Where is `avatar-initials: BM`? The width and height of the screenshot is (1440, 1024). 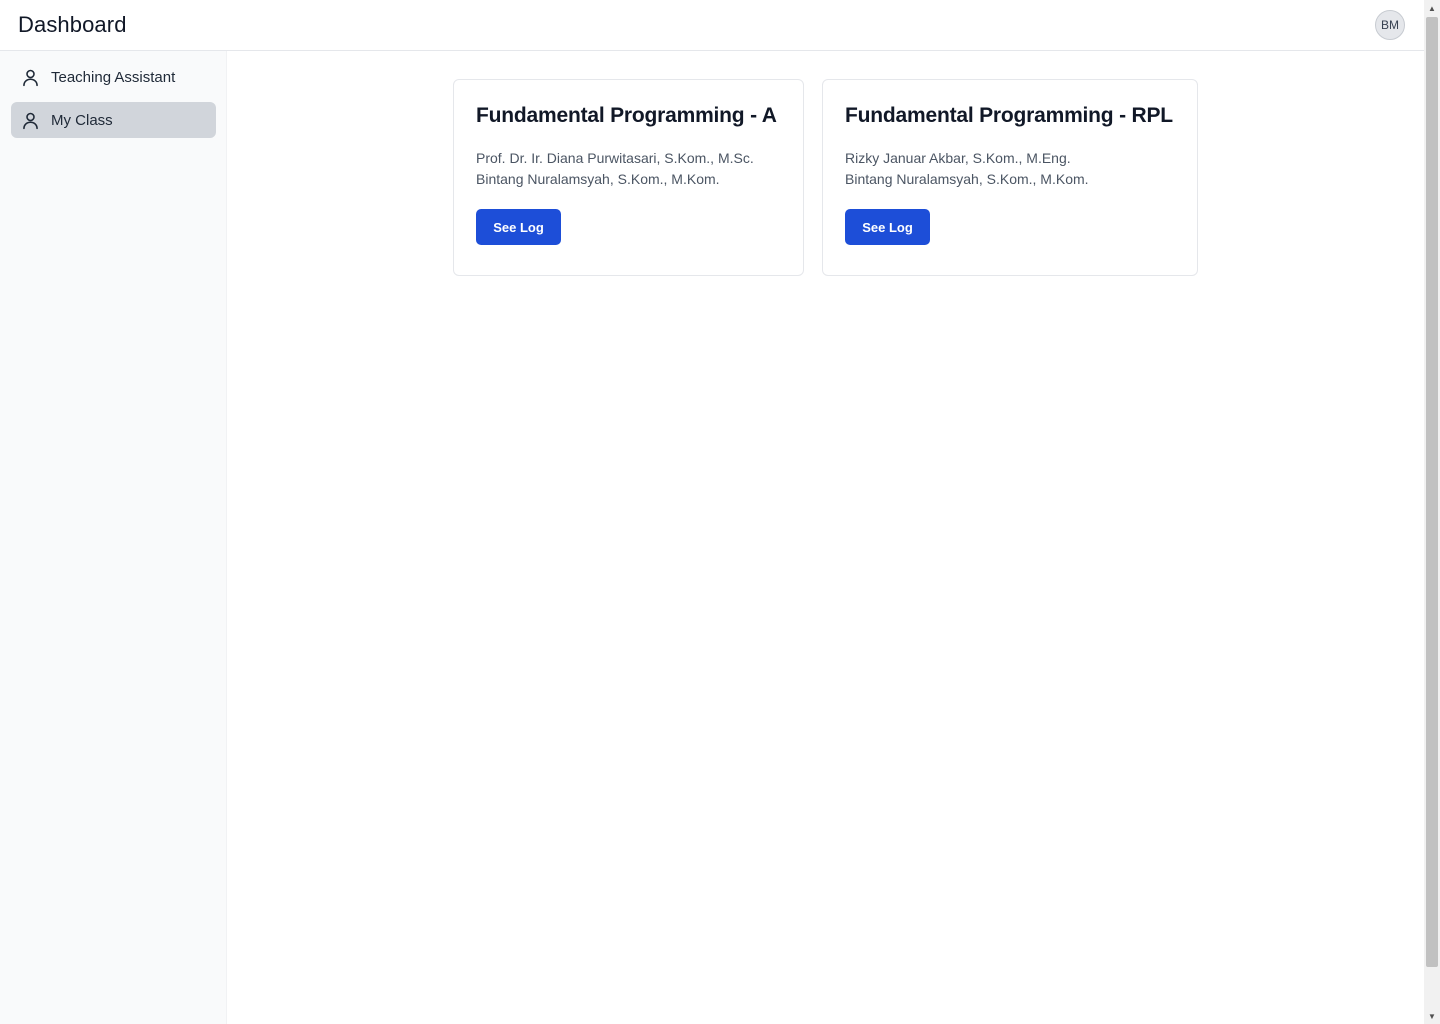 avatar-initials: BM is located at coordinates (1390, 25).